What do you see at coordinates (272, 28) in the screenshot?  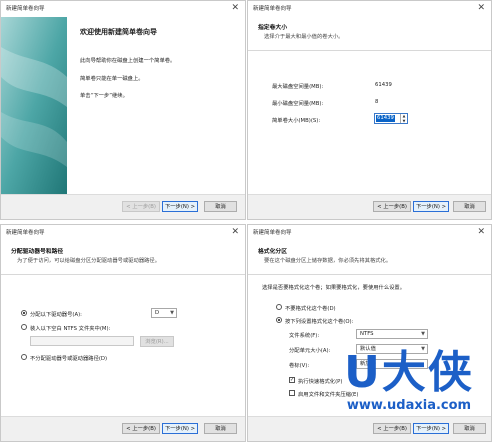 I see `header-title: 指定卷大小` at bounding box center [272, 28].